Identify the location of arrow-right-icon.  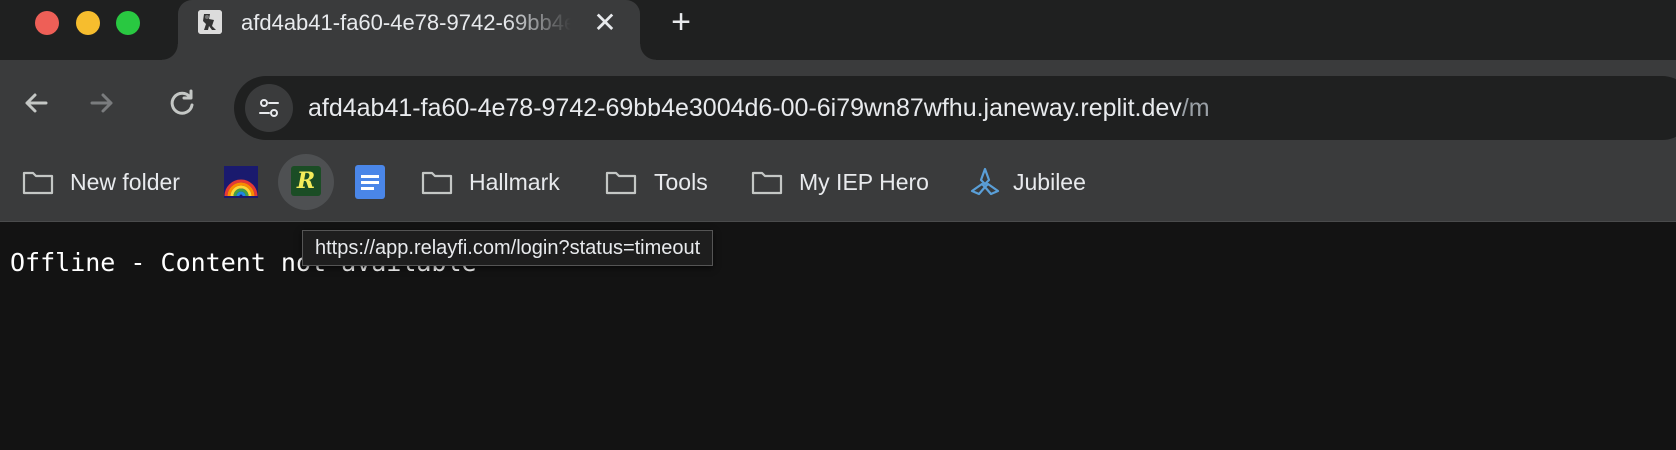
(101, 103).